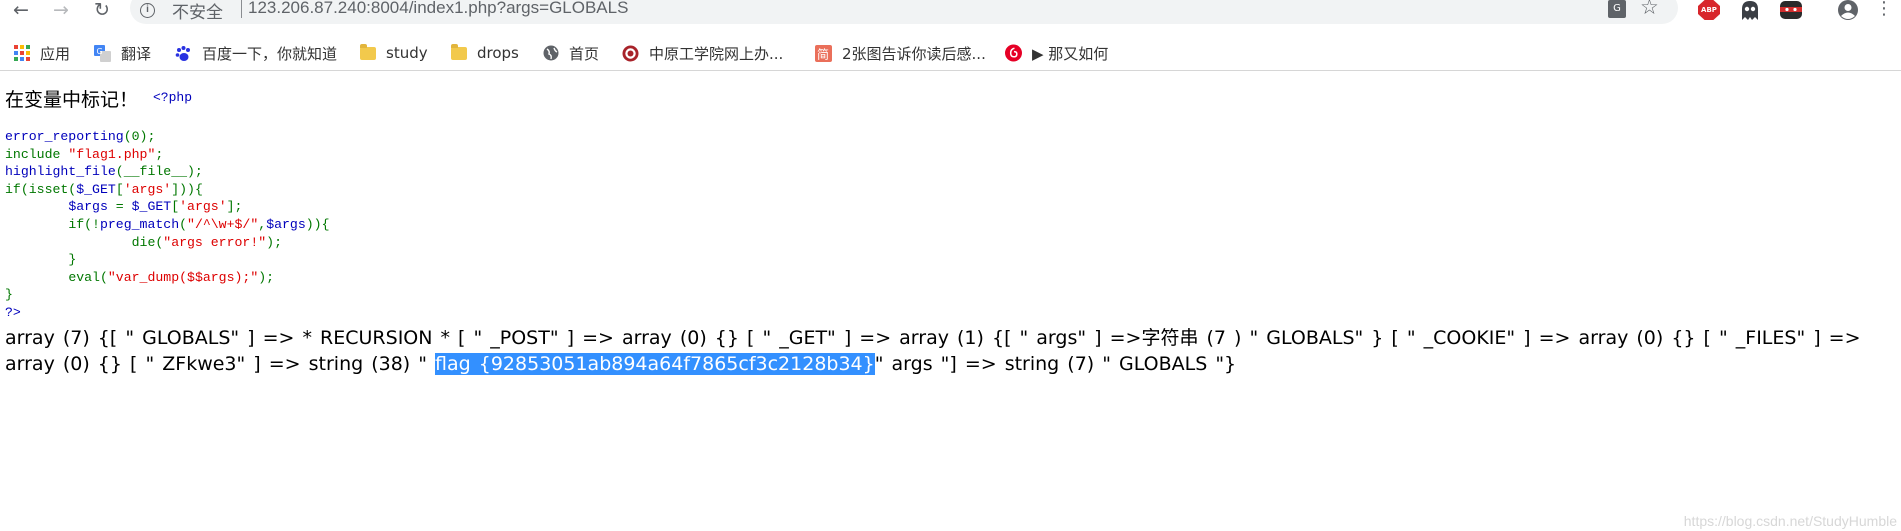 The width and height of the screenshot is (1901, 531). Describe the element at coordinates (147, 10) in the screenshot. I see `info-icon: i` at that location.